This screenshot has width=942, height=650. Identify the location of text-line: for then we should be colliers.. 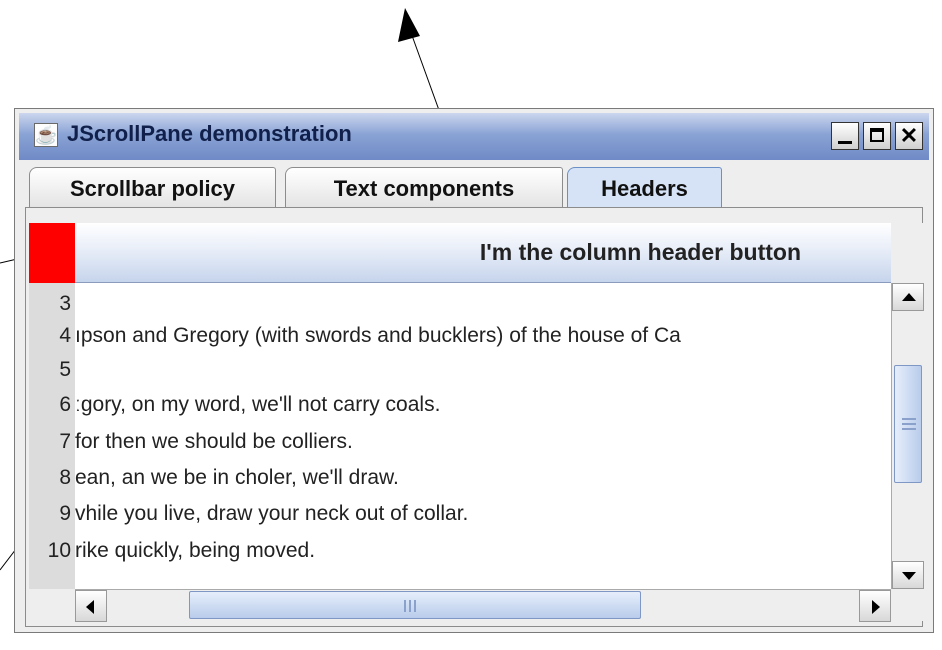
(214, 441).